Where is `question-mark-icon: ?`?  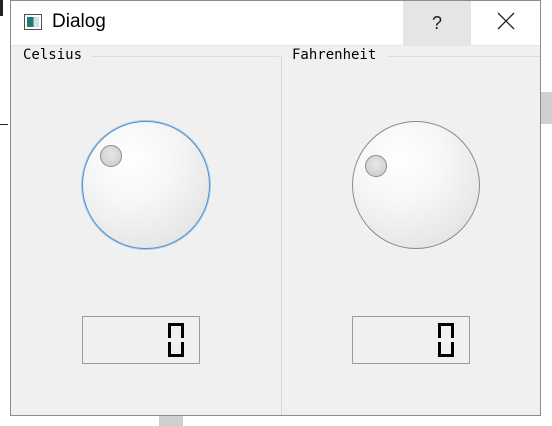 question-mark-icon: ? is located at coordinates (436, 22).